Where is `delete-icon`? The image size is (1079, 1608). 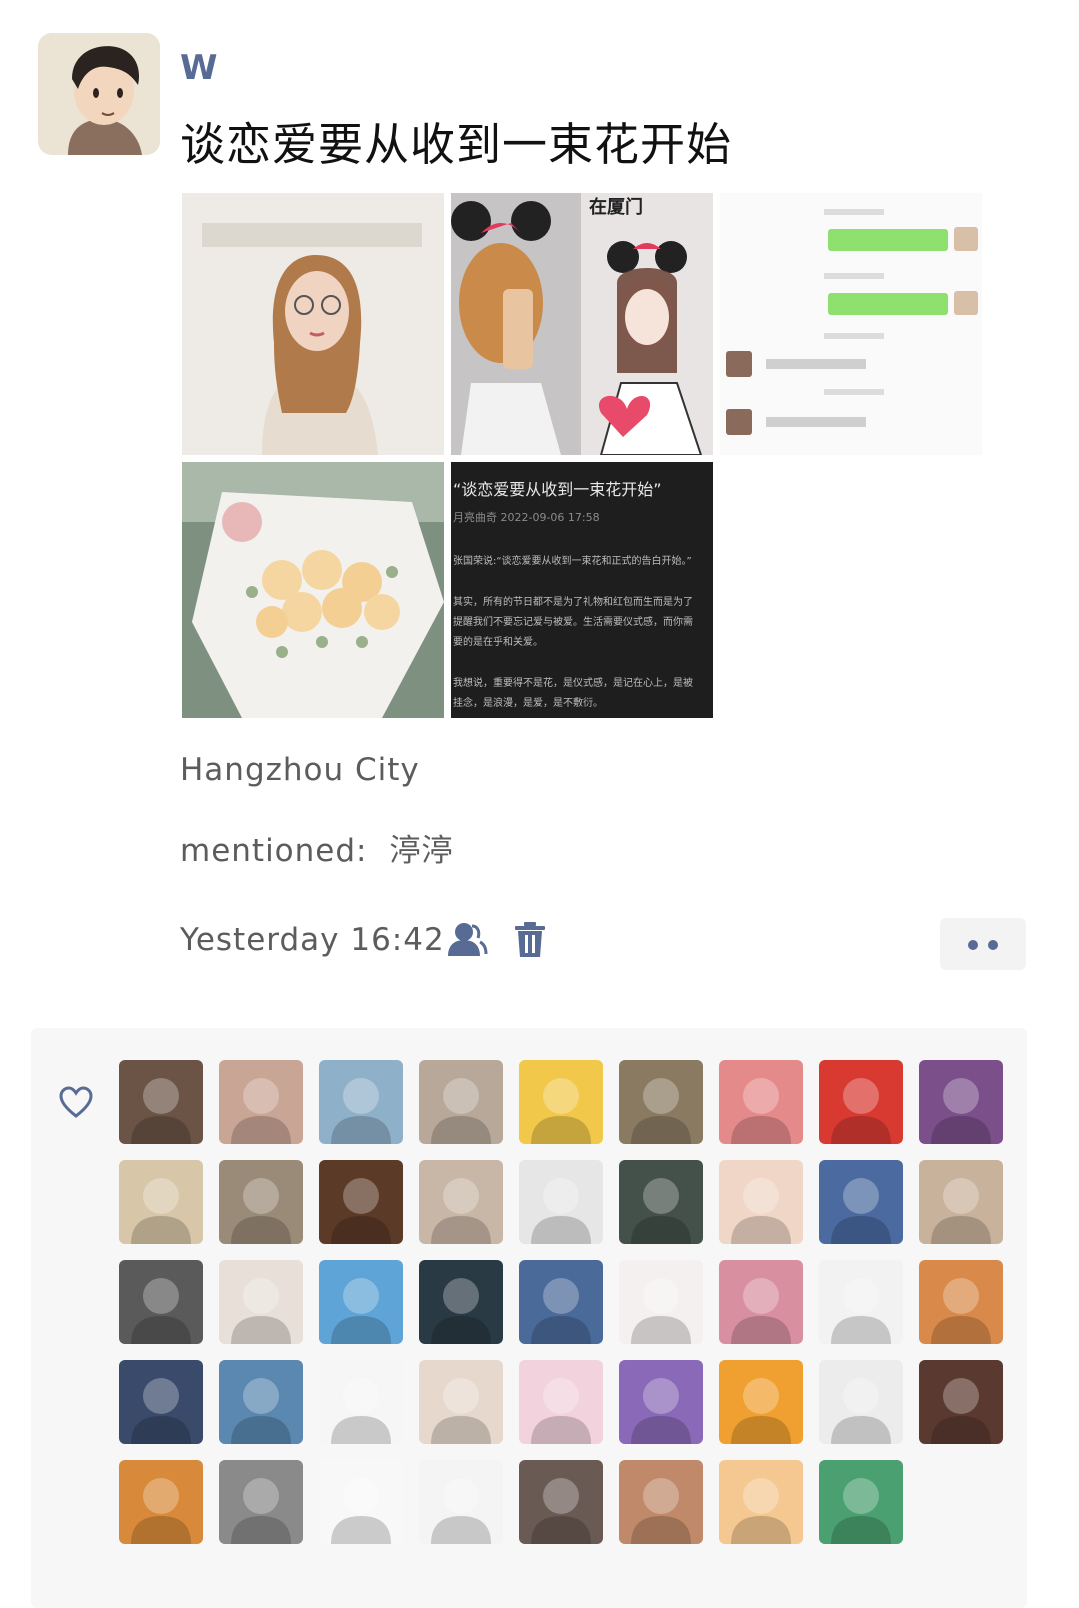
delete-icon is located at coordinates (530, 940).